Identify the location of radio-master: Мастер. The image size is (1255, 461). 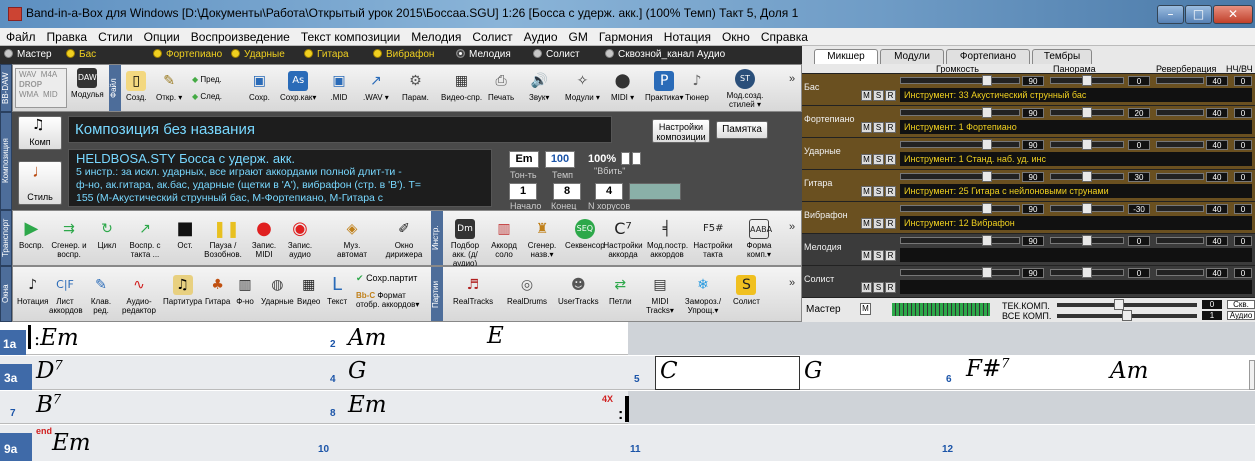
(28, 54).